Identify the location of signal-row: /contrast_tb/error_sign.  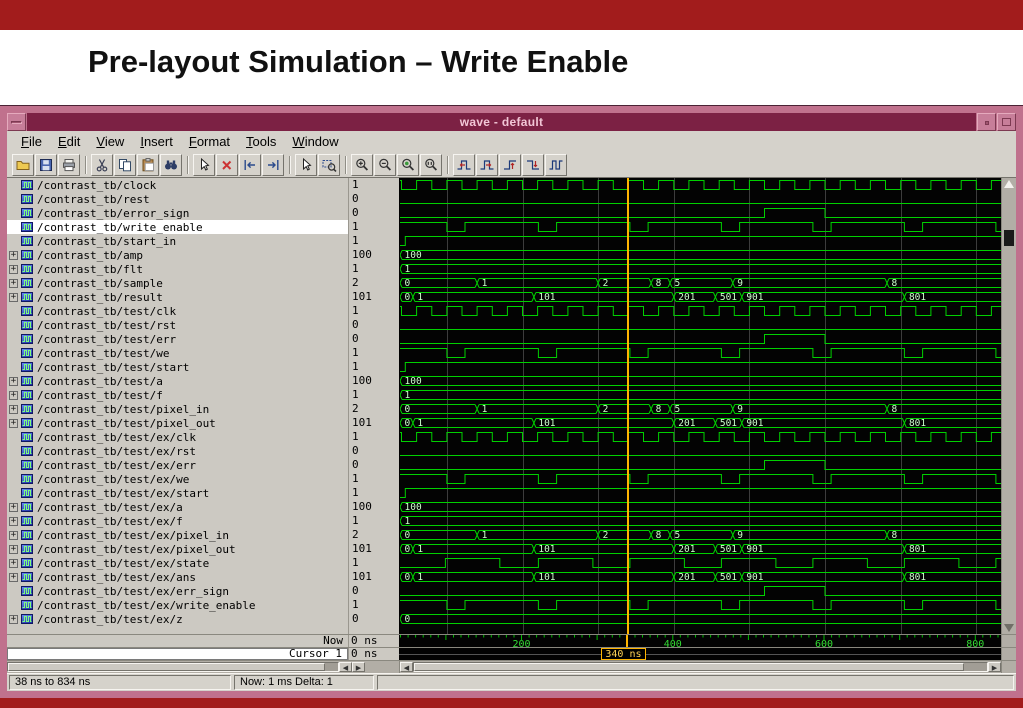
(177, 213).